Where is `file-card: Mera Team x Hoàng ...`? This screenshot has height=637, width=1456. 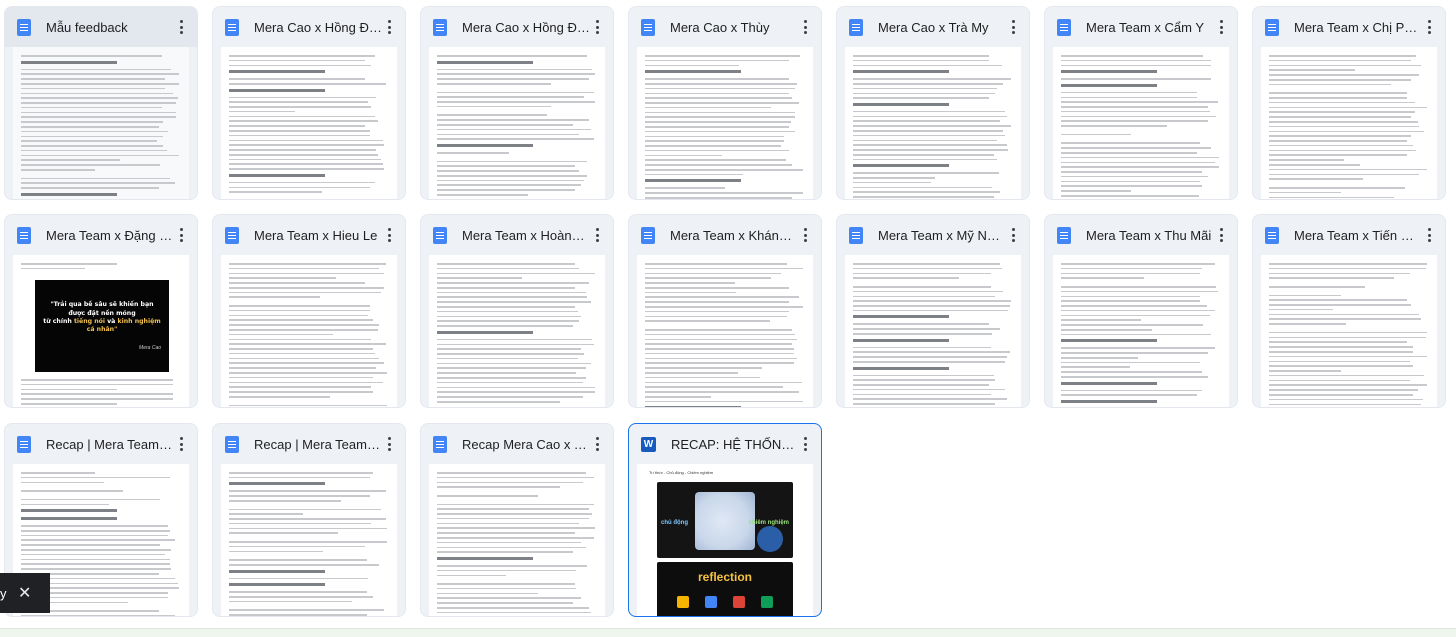 file-card: Mera Team x Hoàng ... is located at coordinates (517, 311).